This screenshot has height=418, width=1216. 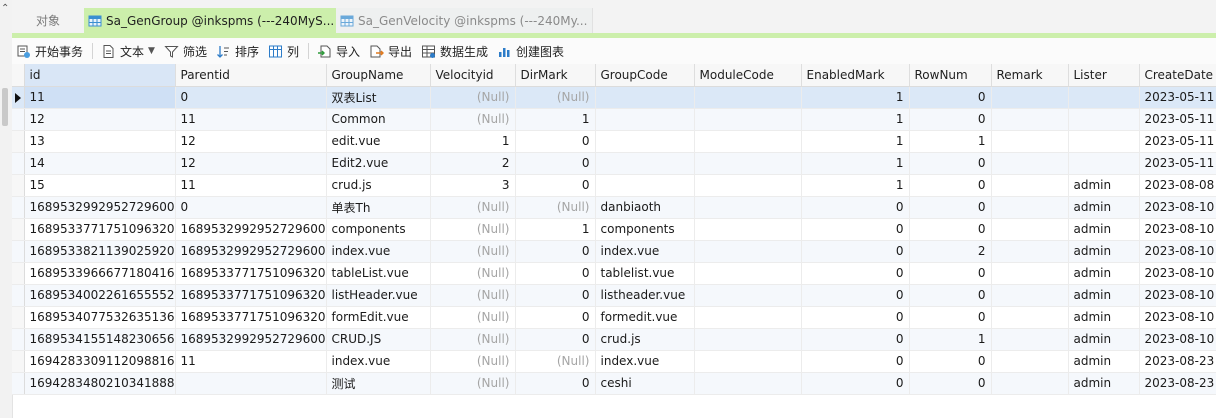 I want to click on cell-id: 15, so click(x=100, y=185).